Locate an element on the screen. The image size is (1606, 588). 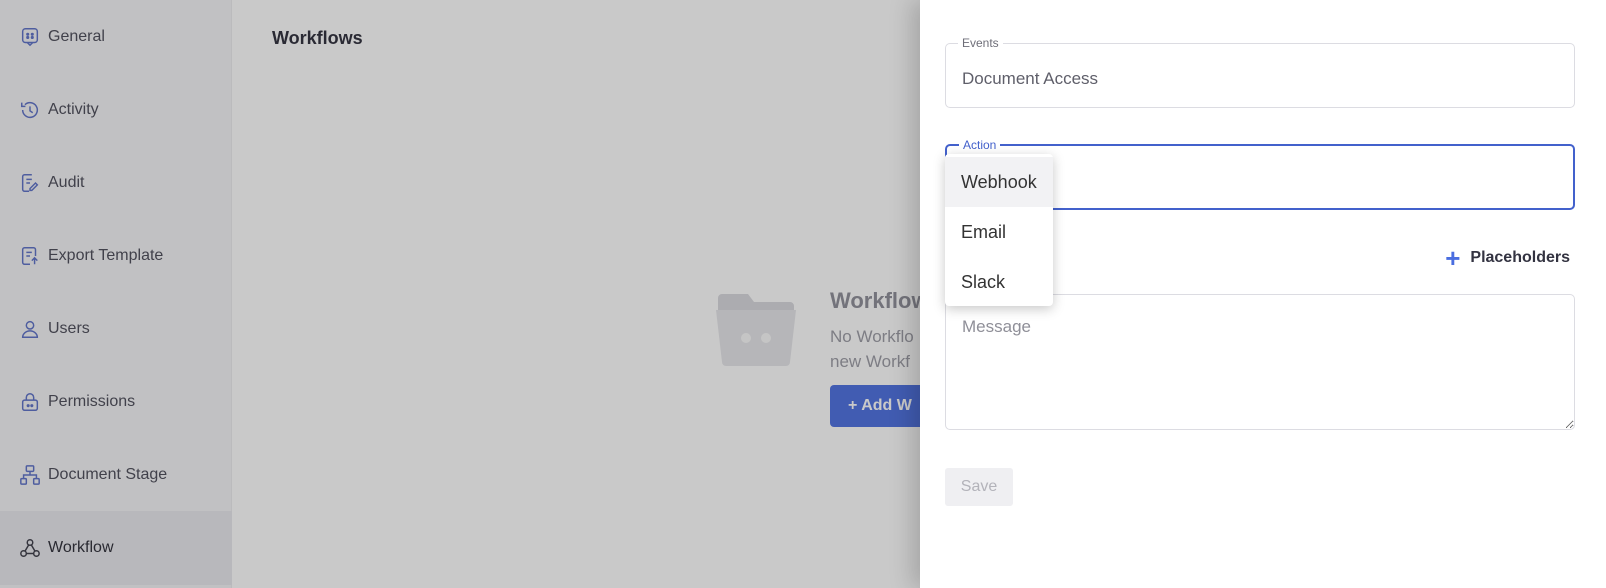
save-button: Save is located at coordinates (979, 487).